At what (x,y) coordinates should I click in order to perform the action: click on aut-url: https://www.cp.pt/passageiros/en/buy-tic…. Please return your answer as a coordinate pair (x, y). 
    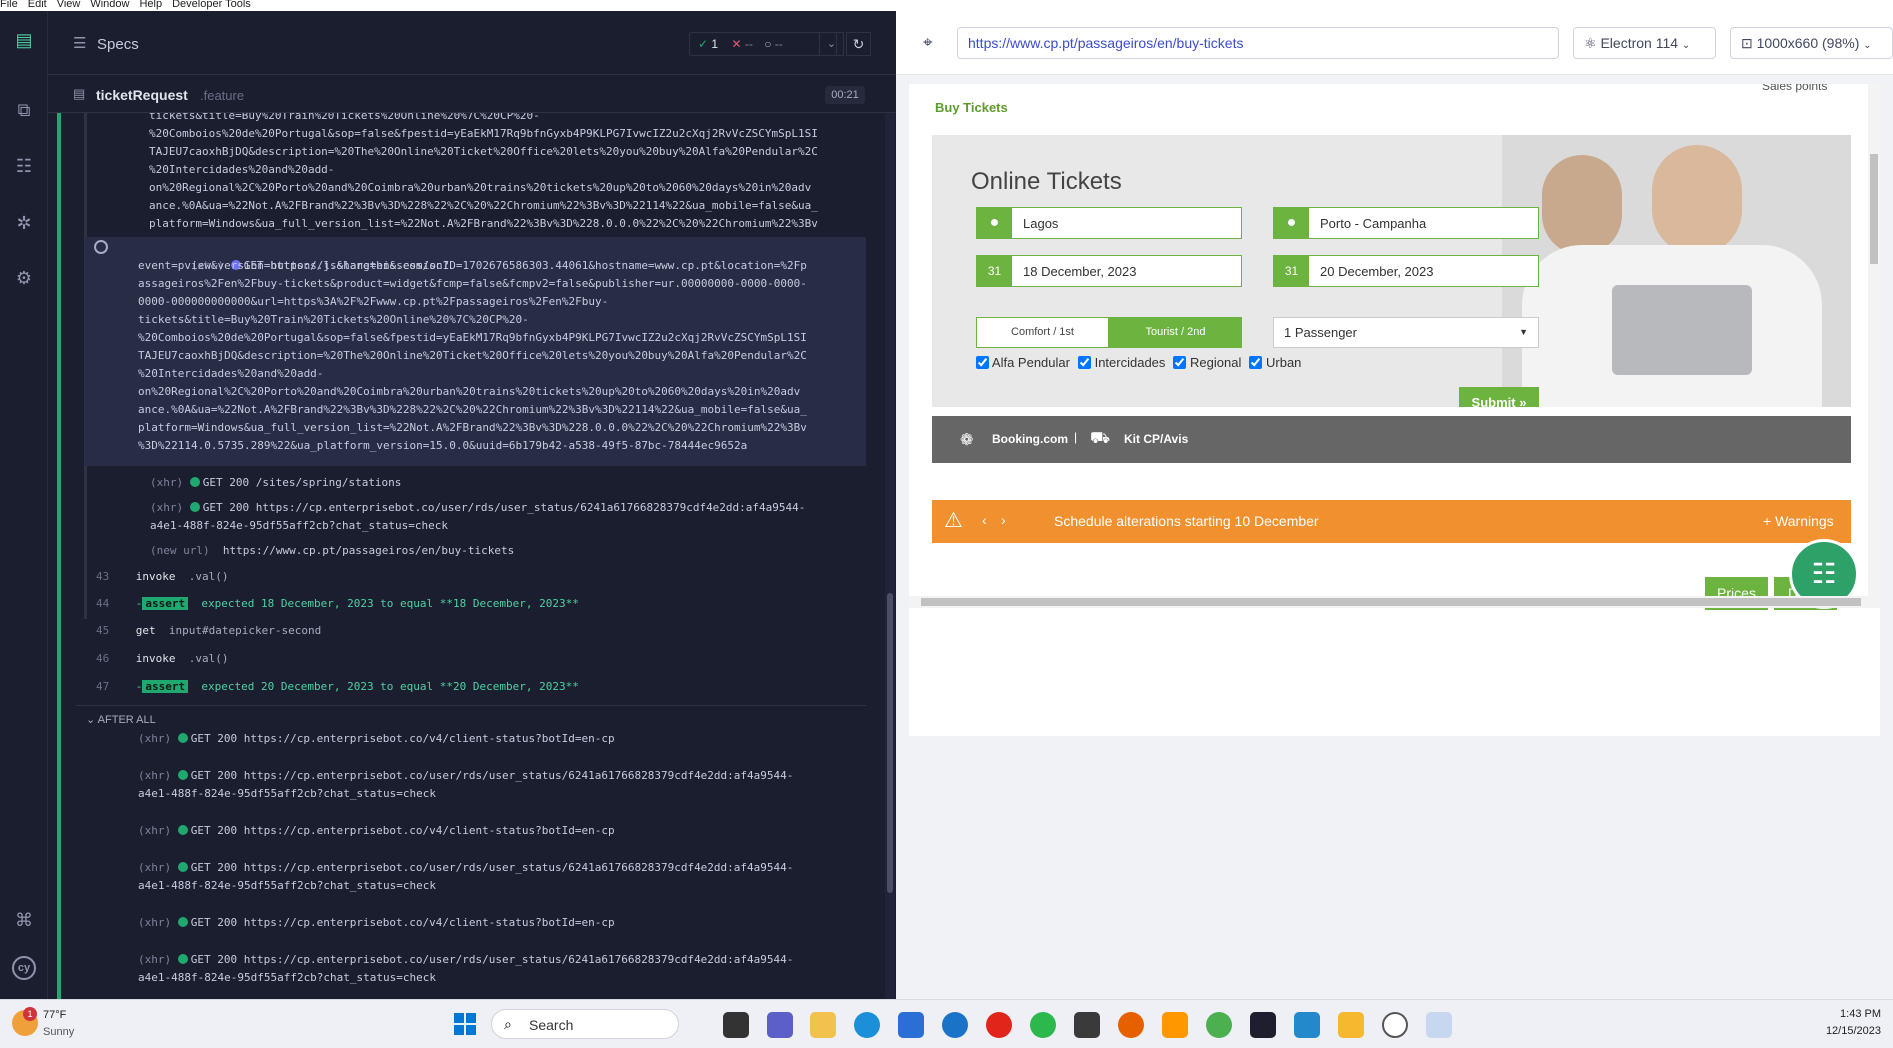
    Looking at the image, I should click on (1258, 43).